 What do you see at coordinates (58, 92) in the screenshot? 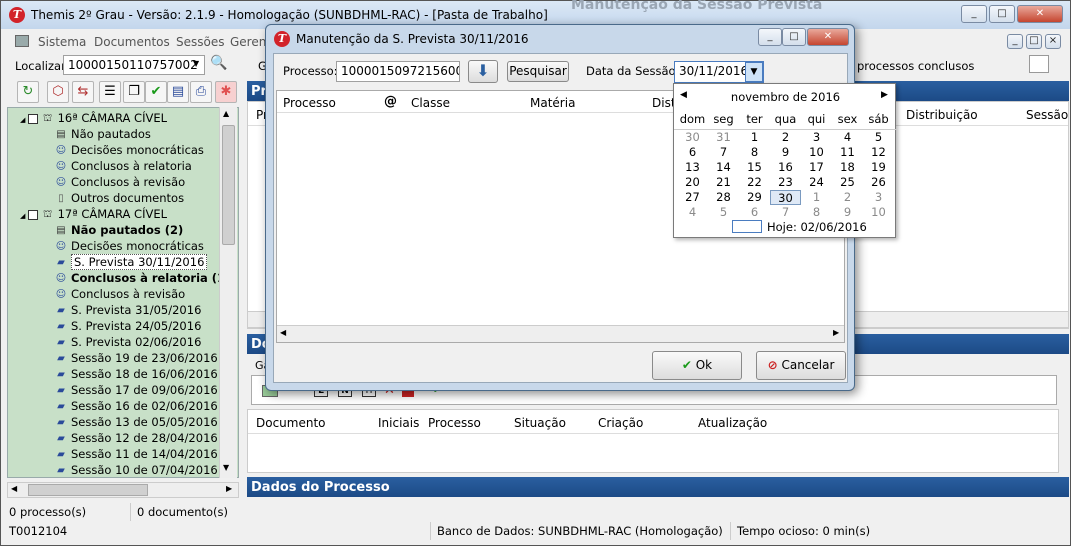
I see `export-icon: ⬡` at bounding box center [58, 92].